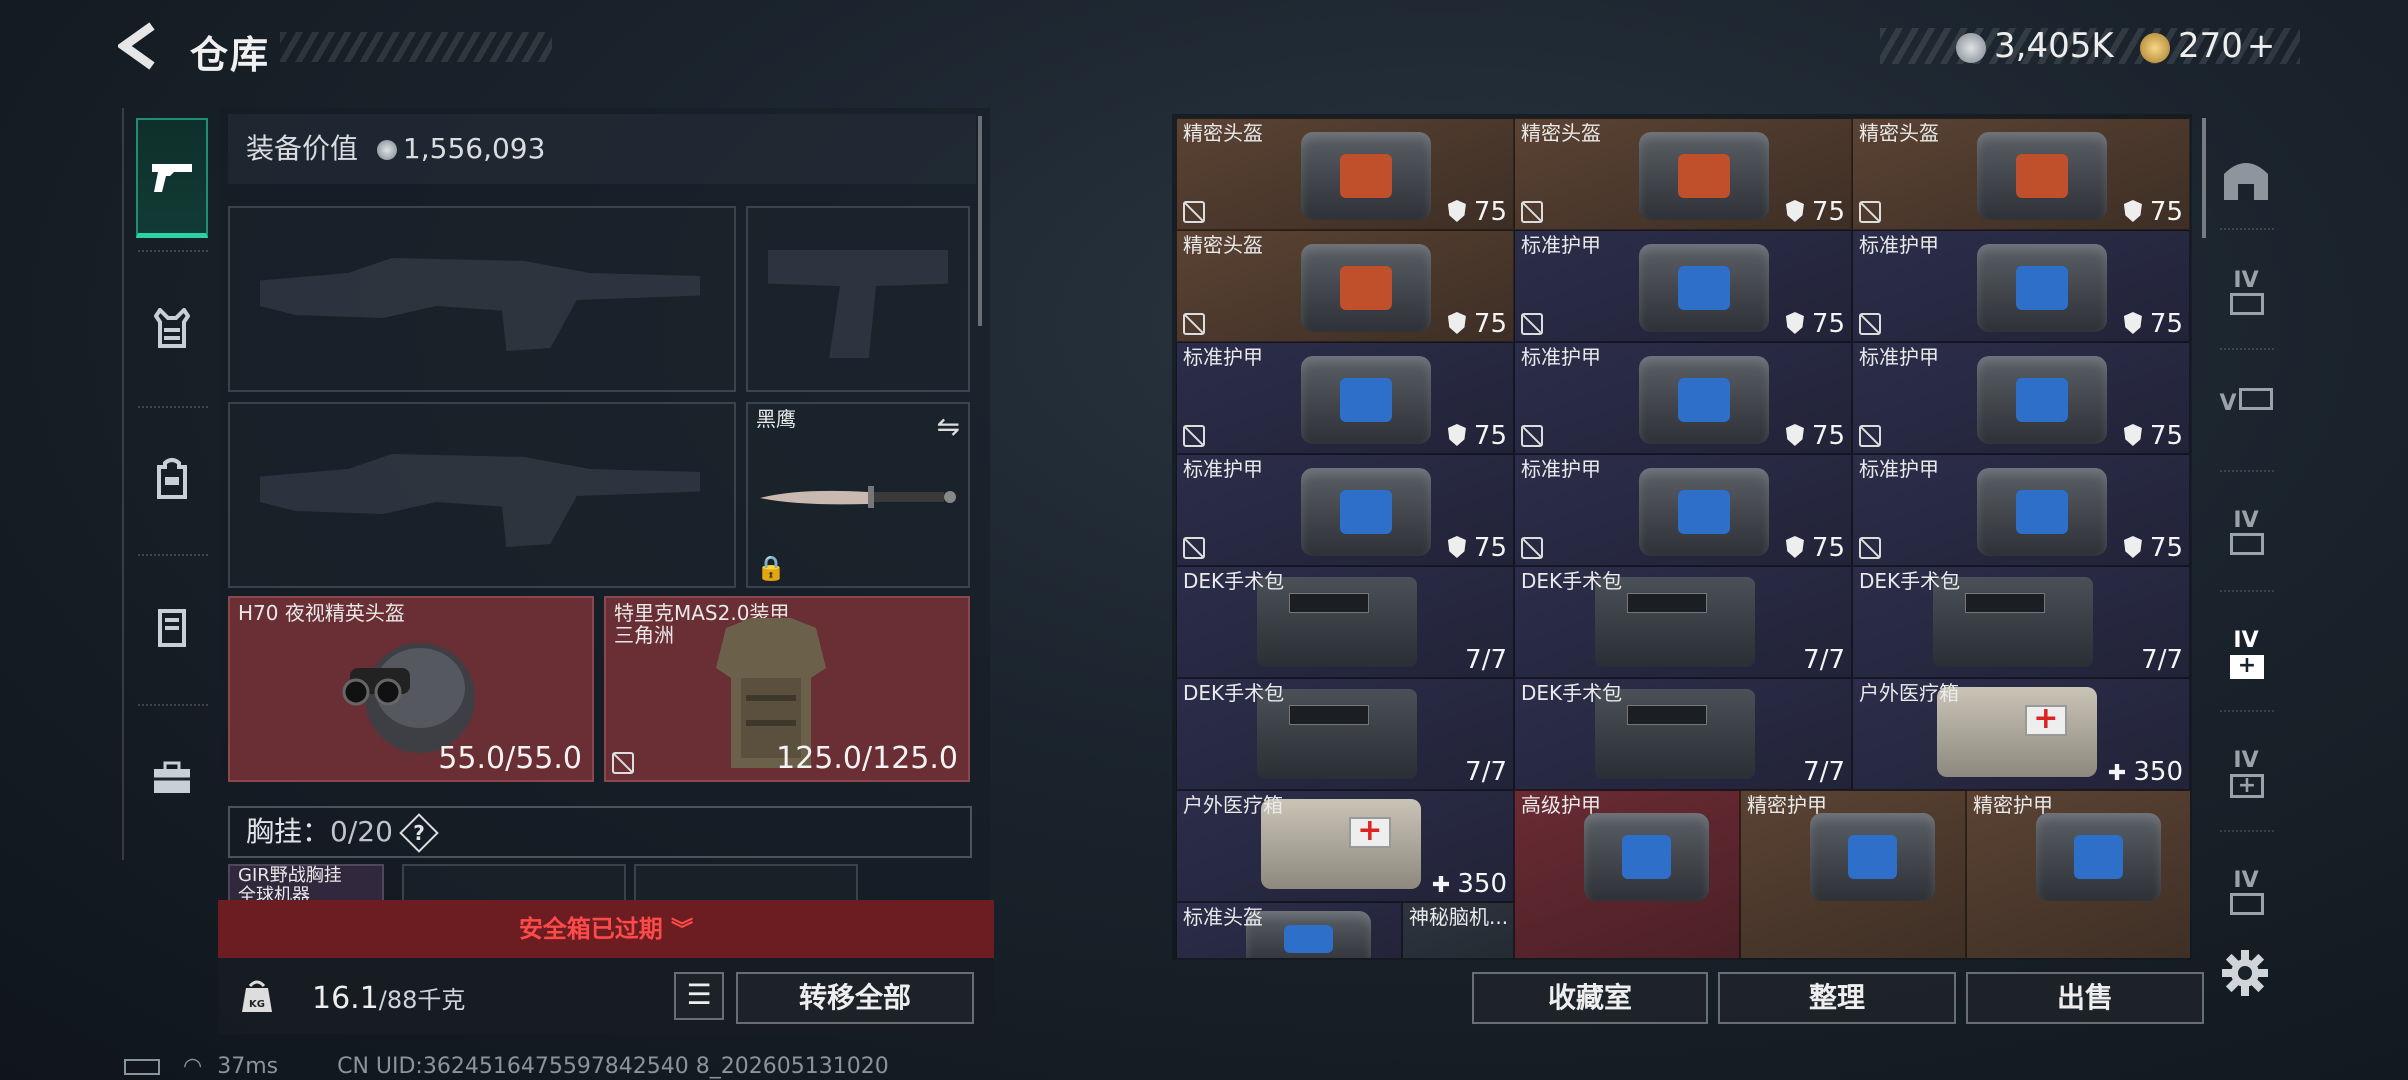 The height and width of the screenshot is (1080, 2408). I want to click on stash-item-name: 精密护甲, so click(1787, 805).